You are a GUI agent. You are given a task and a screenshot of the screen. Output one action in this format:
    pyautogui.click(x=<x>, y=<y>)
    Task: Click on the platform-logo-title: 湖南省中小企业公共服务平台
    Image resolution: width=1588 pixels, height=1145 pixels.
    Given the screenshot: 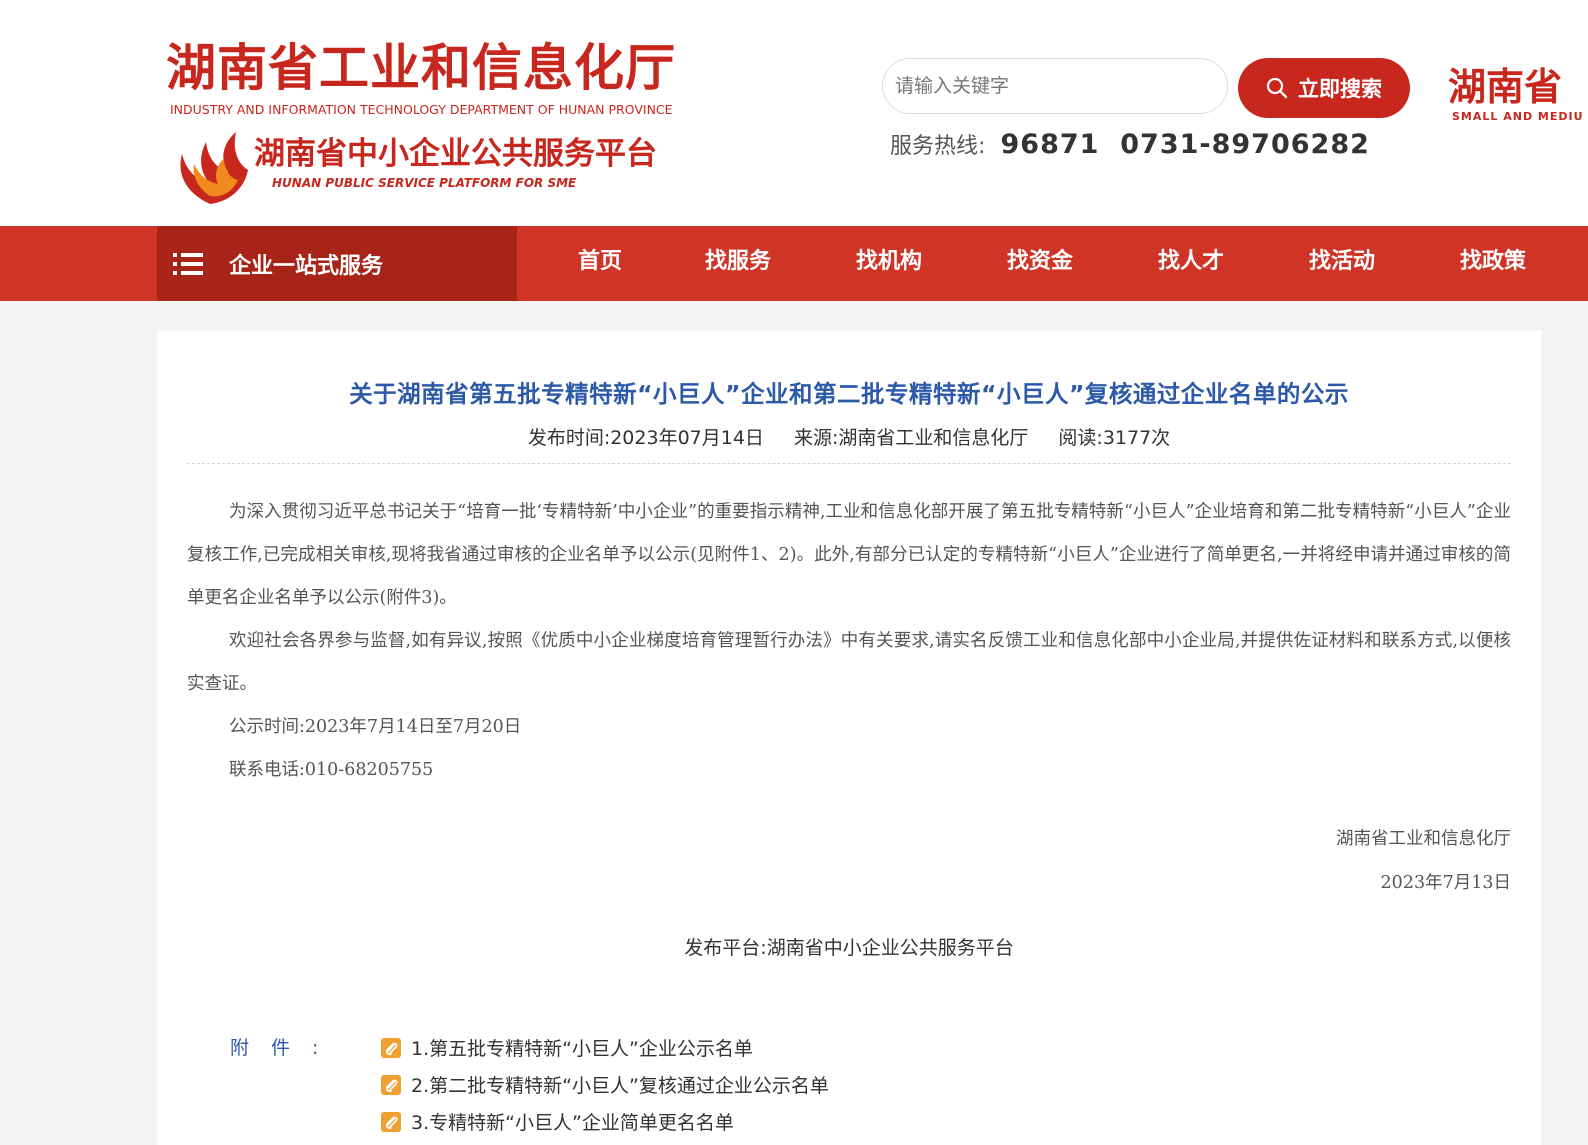 What is the action you would take?
    pyautogui.click(x=455, y=154)
    